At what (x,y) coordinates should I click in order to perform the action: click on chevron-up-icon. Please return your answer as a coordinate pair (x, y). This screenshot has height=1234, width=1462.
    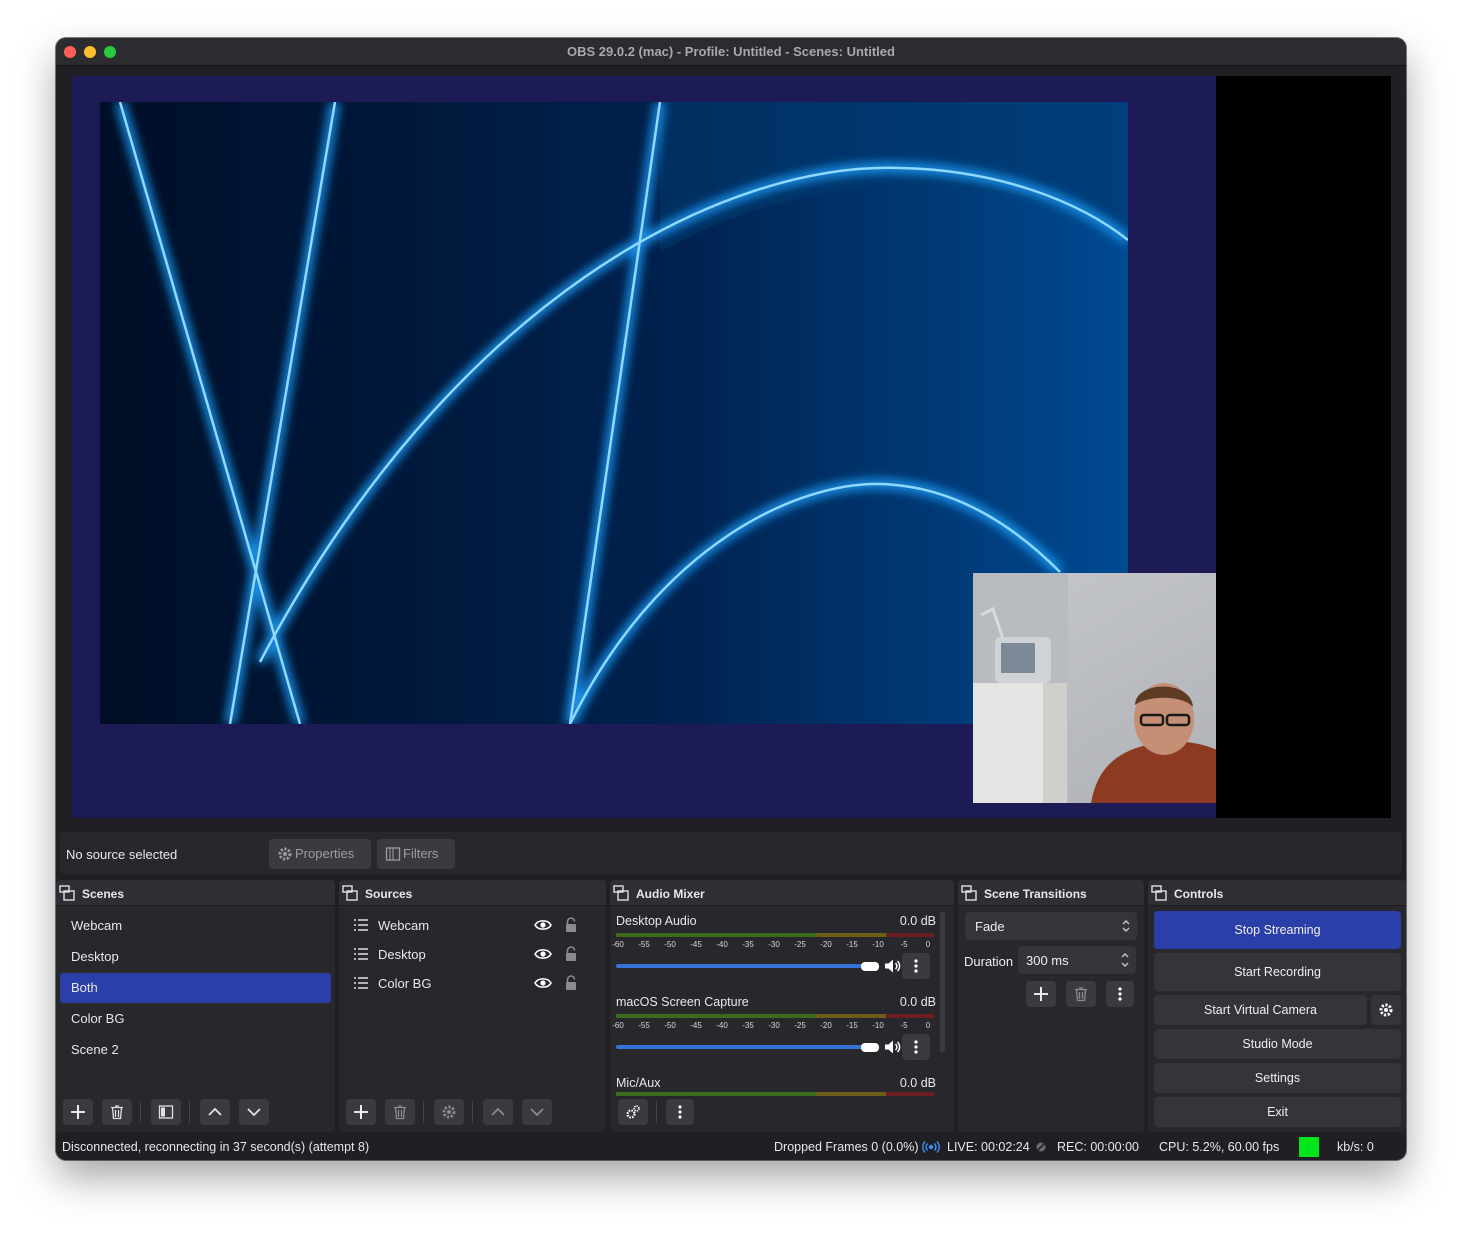
    Looking at the image, I should click on (498, 1111).